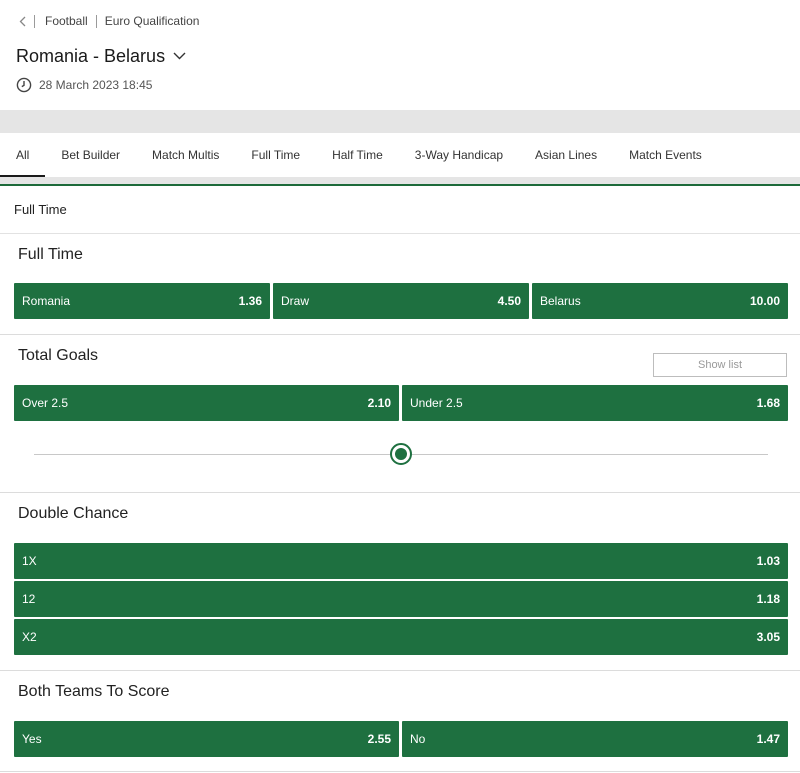 This screenshot has height=773, width=800. What do you see at coordinates (206, 403) in the screenshot?
I see `odds-button-over: Over 2.5 2.10` at bounding box center [206, 403].